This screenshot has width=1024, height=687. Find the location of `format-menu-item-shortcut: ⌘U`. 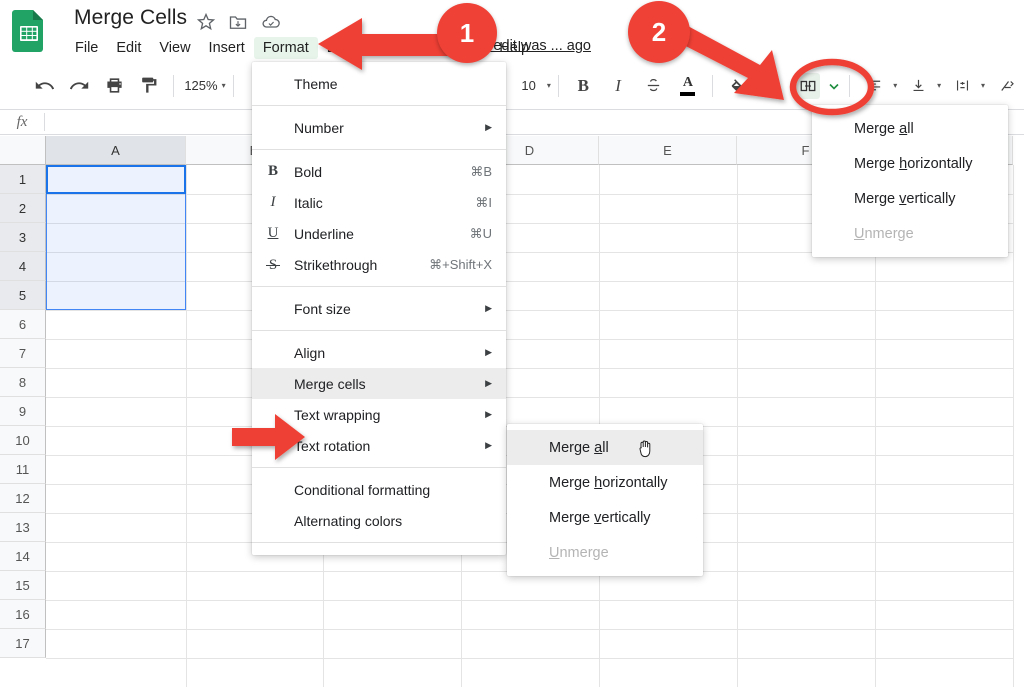

format-menu-item-shortcut: ⌘U is located at coordinates (480, 233).